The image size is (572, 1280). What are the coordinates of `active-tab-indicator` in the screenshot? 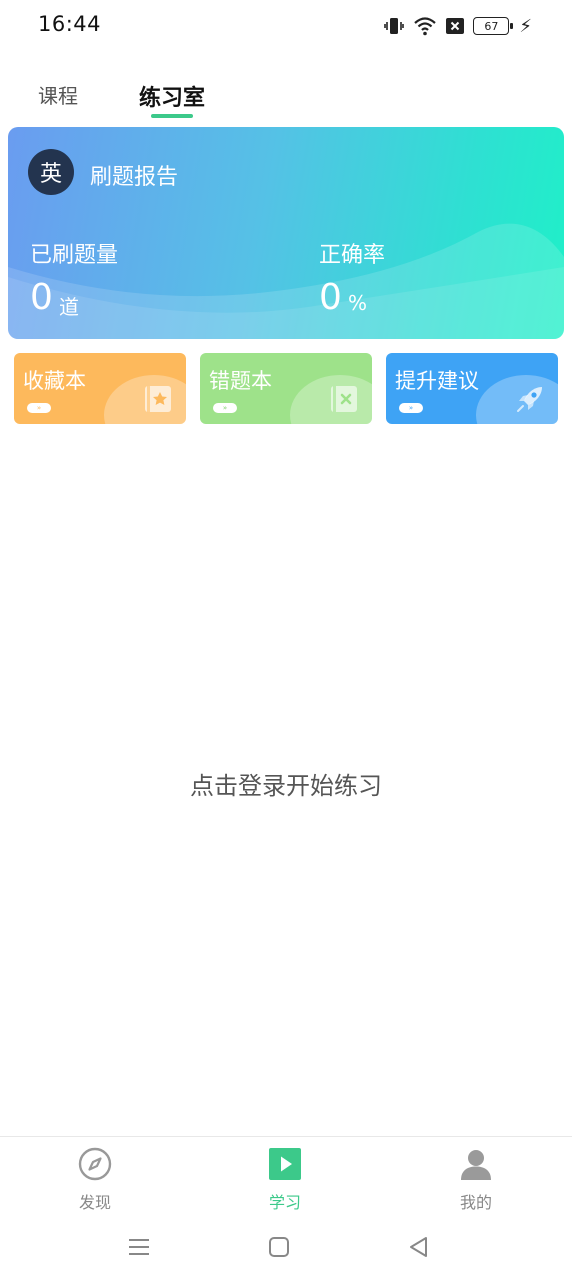 It's located at (172, 116).